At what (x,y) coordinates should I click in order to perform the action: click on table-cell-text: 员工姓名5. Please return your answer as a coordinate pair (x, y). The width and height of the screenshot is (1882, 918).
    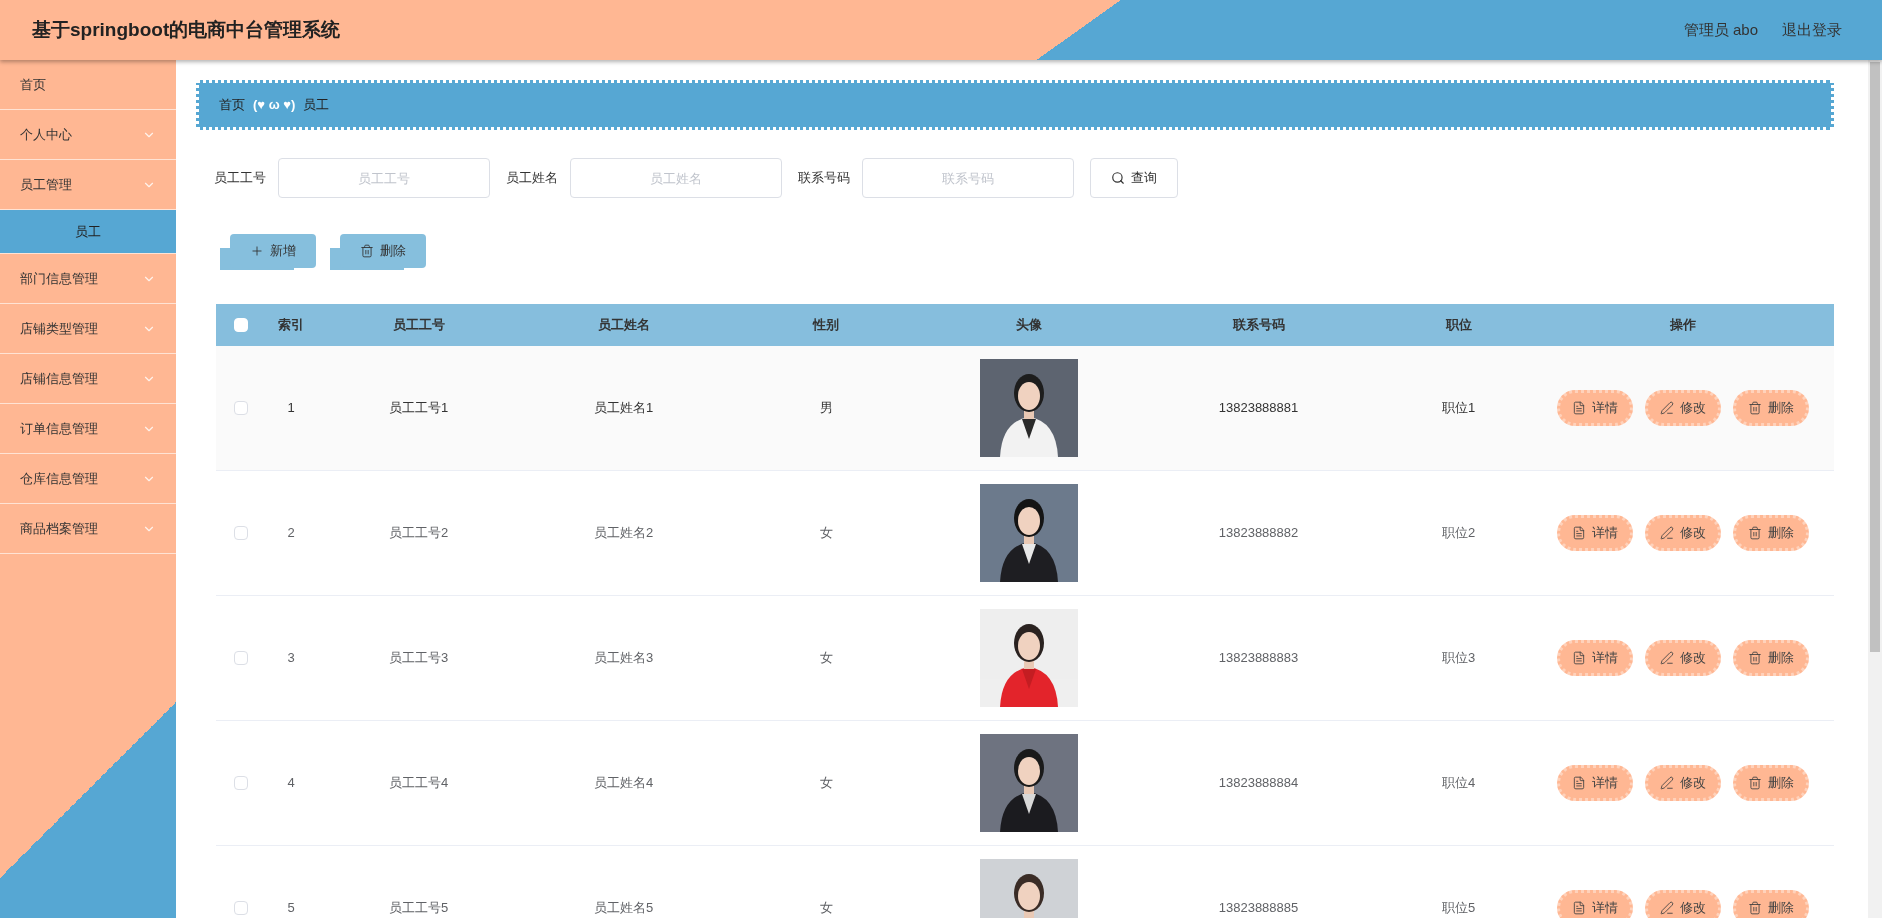
    Looking at the image, I should click on (623, 908).